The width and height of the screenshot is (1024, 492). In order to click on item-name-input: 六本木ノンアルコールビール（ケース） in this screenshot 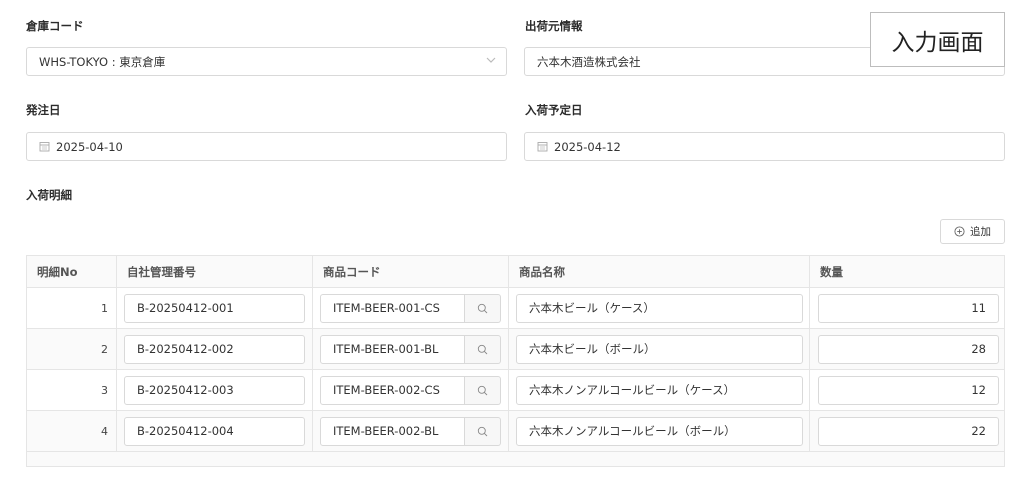, I will do `click(659, 390)`.